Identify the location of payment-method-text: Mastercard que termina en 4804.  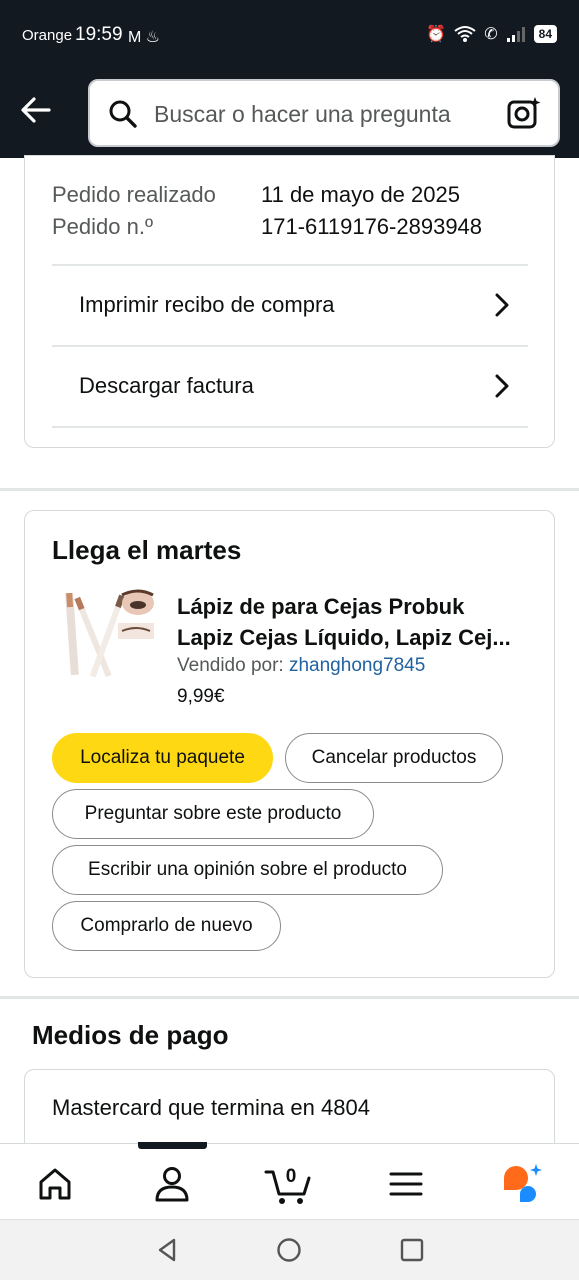
(211, 1107).